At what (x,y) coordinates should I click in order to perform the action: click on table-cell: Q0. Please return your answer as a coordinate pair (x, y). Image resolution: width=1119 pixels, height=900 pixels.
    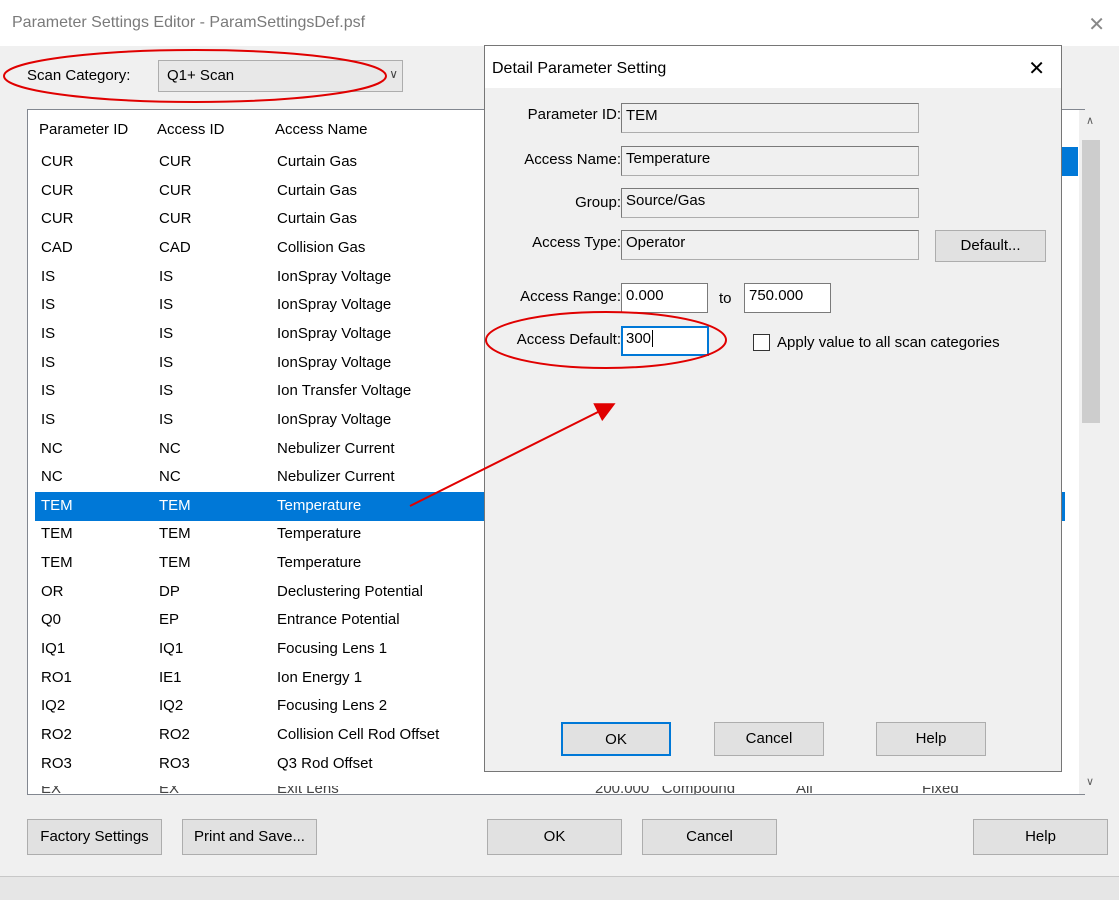
    Looking at the image, I should click on (51, 620).